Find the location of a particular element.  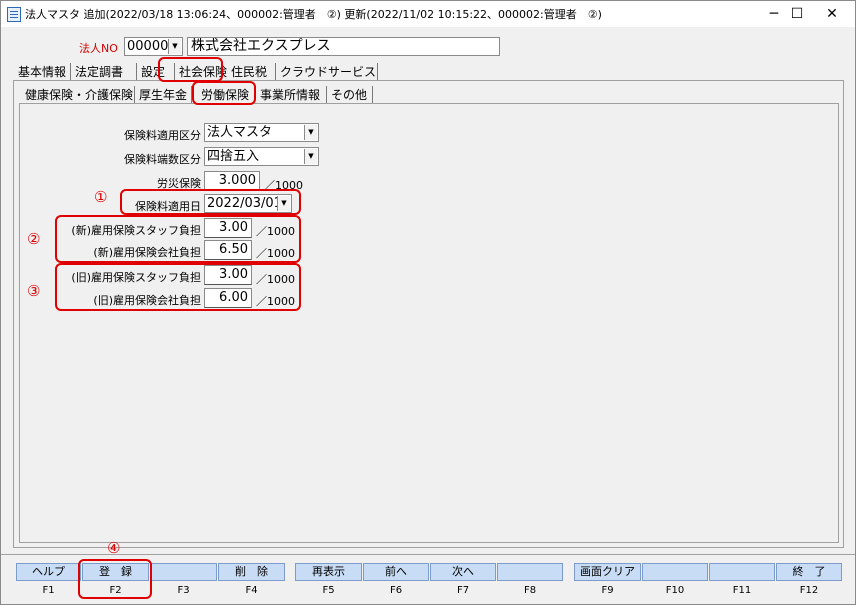

close-button: ✕ is located at coordinates (832, 14).